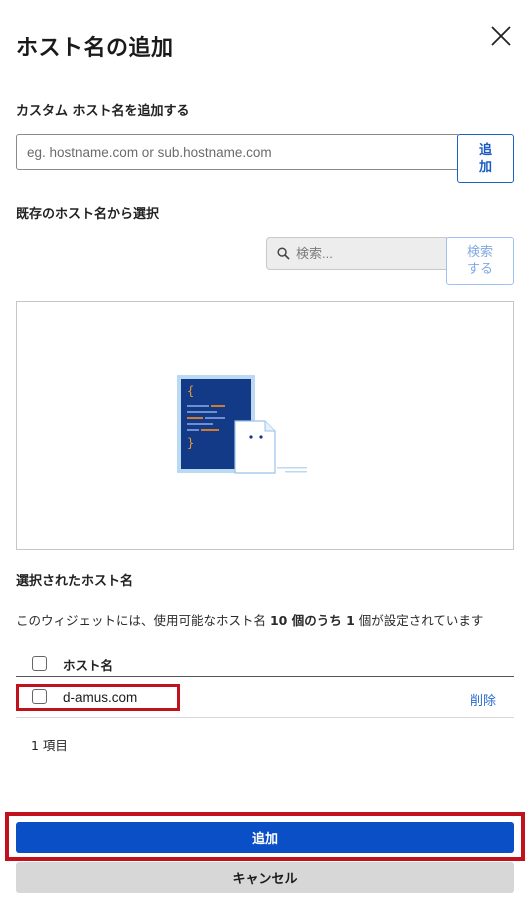  Describe the element at coordinates (485, 150) in the screenshot. I see `add-hostname-label-1: 追` at that location.